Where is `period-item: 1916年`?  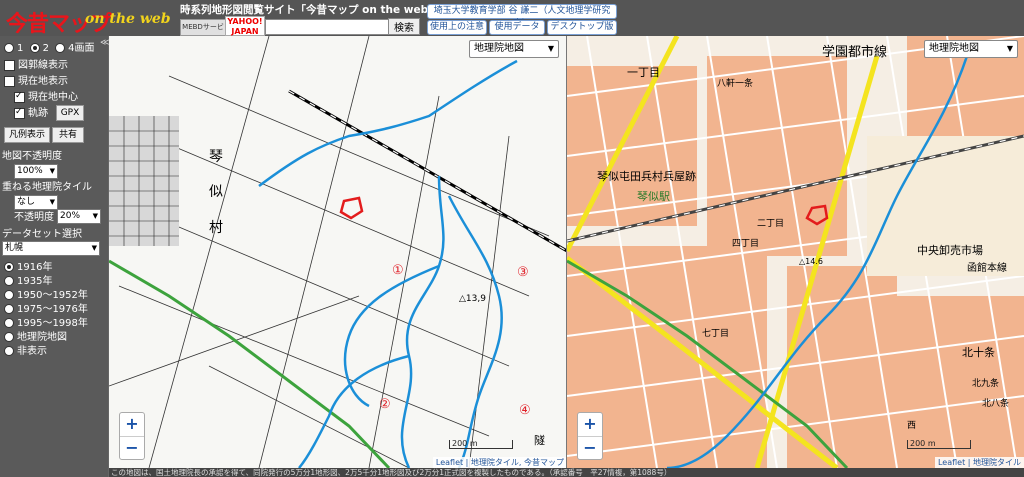
period-item: 1916年 is located at coordinates (28, 267).